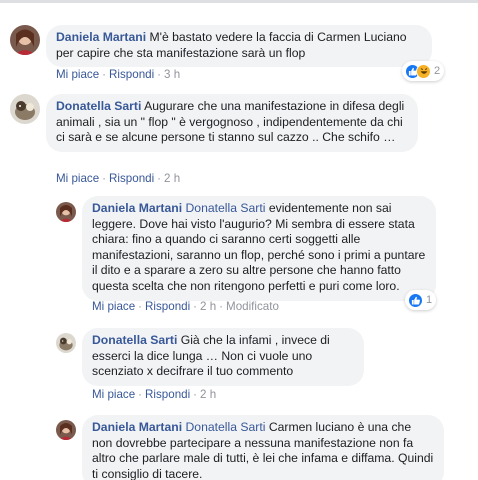 This screenshot has height=480, width=478. Describe the element at coordinates (429, 300) in the screenshot. I see `reaction-count: 1` at that location.